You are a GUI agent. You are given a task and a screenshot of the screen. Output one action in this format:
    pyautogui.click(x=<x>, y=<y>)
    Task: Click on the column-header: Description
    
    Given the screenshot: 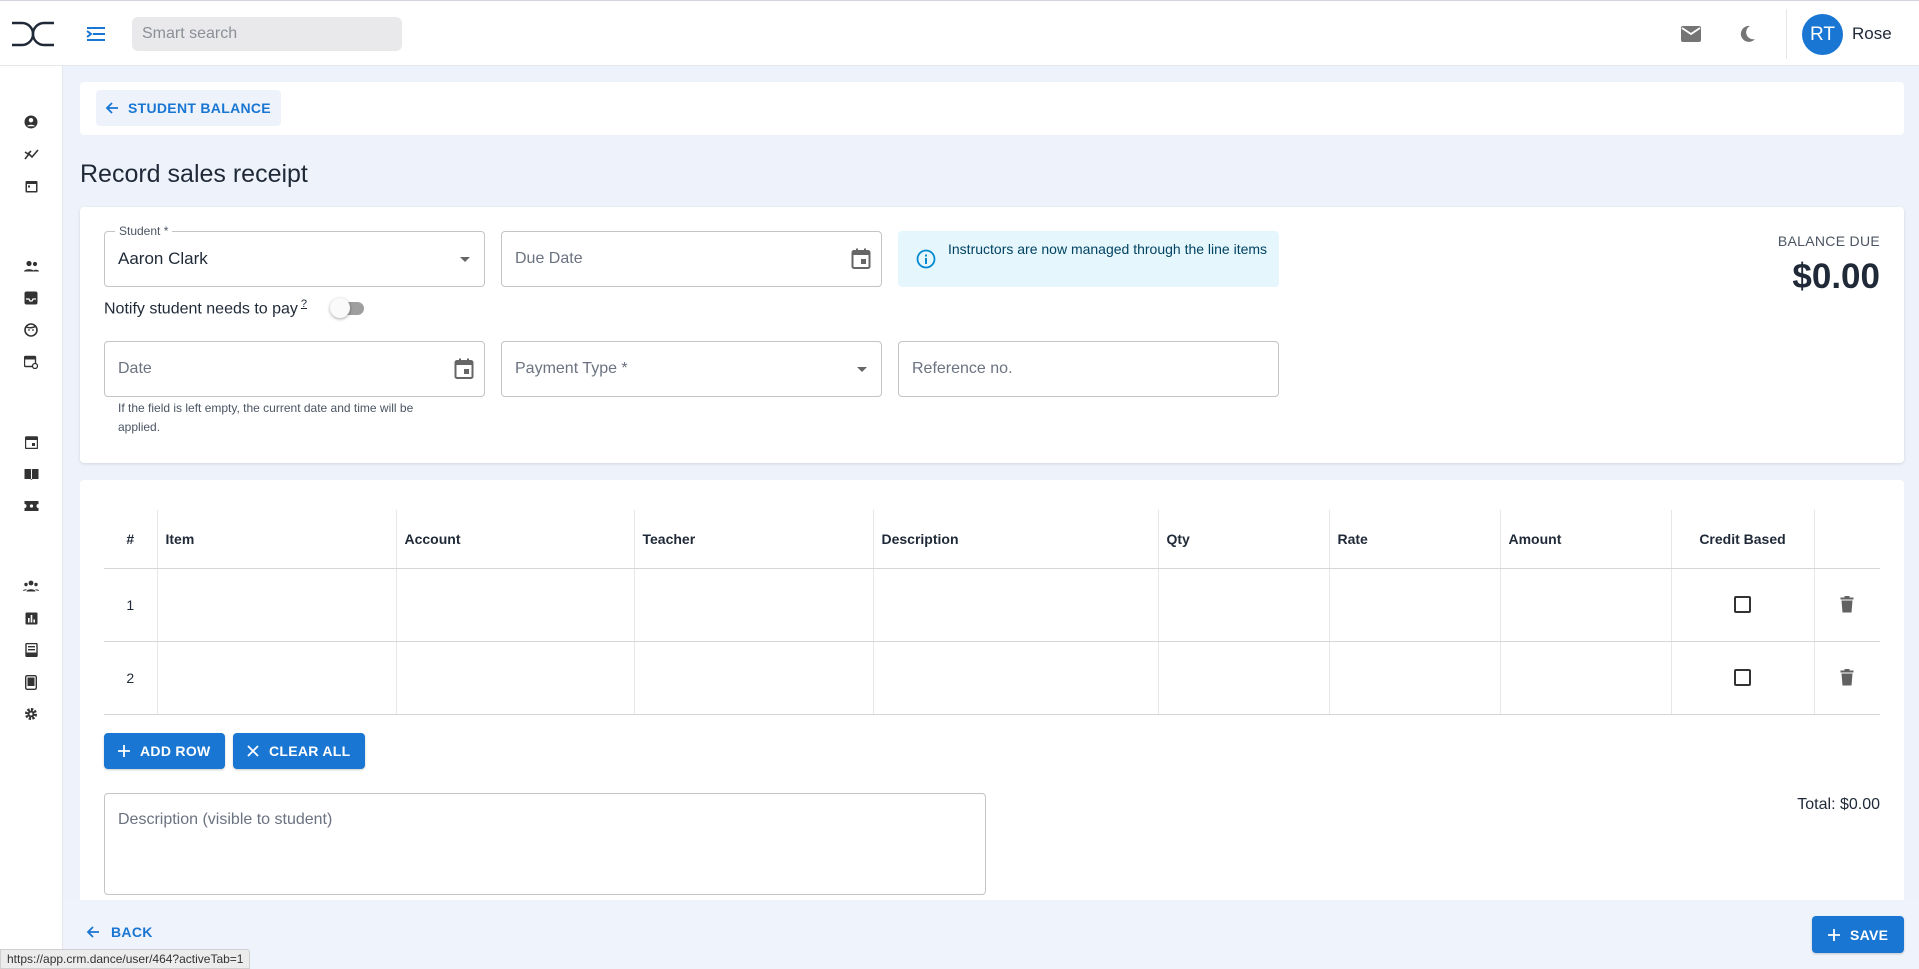 What is the action you would take?
    pyautogui.click(x=1016, y=539)
    